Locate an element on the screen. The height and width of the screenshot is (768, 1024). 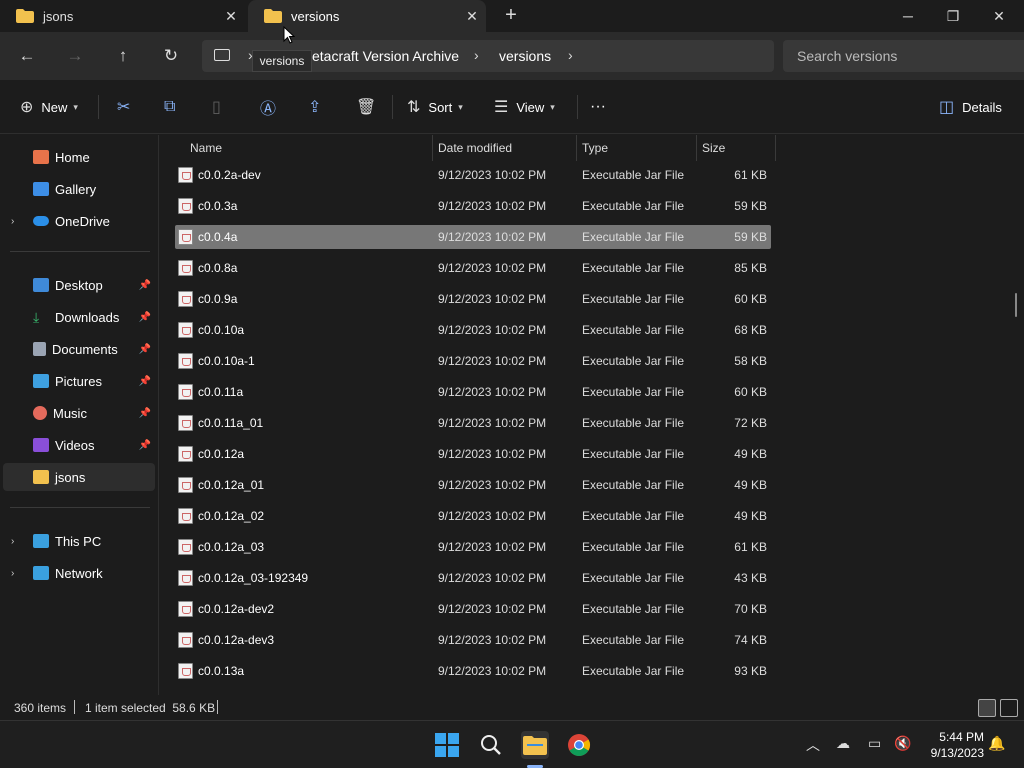
sidebar-item-label: Desktop is located at coordinates (79, 285).